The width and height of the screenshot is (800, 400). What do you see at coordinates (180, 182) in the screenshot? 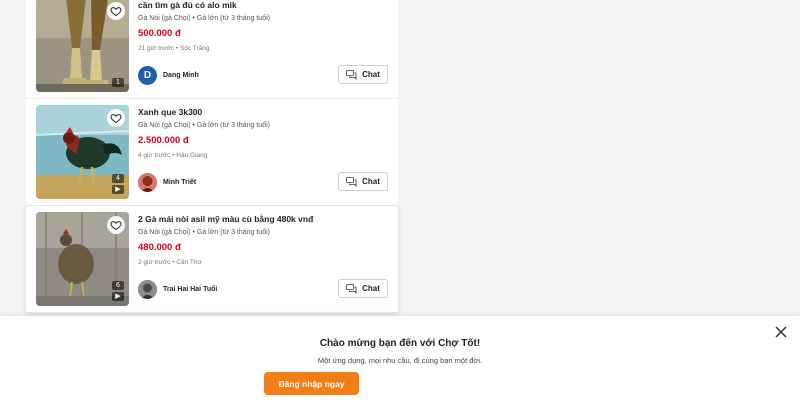
I see `seller-name: Minh Triết` at bounding box center [180, 182].